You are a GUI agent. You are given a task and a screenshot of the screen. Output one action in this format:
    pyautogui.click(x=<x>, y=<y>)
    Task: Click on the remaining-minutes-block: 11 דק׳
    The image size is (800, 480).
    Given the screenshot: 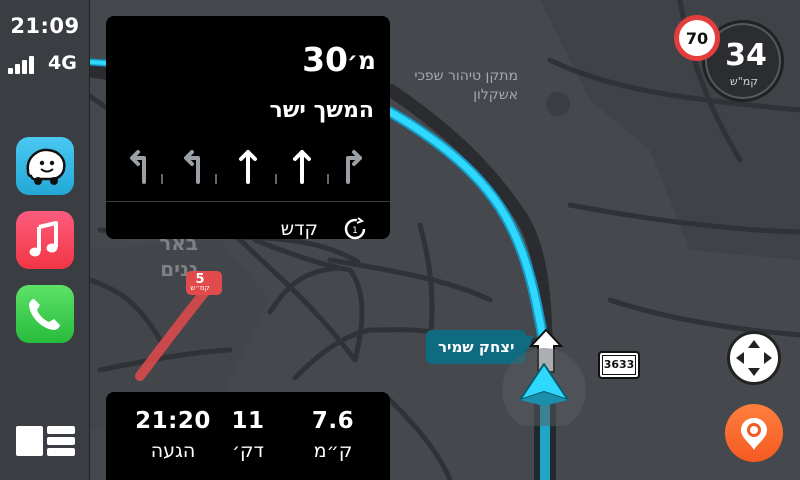 What is the action you would take?
    pyautogui.click(x=248, y=435)
    